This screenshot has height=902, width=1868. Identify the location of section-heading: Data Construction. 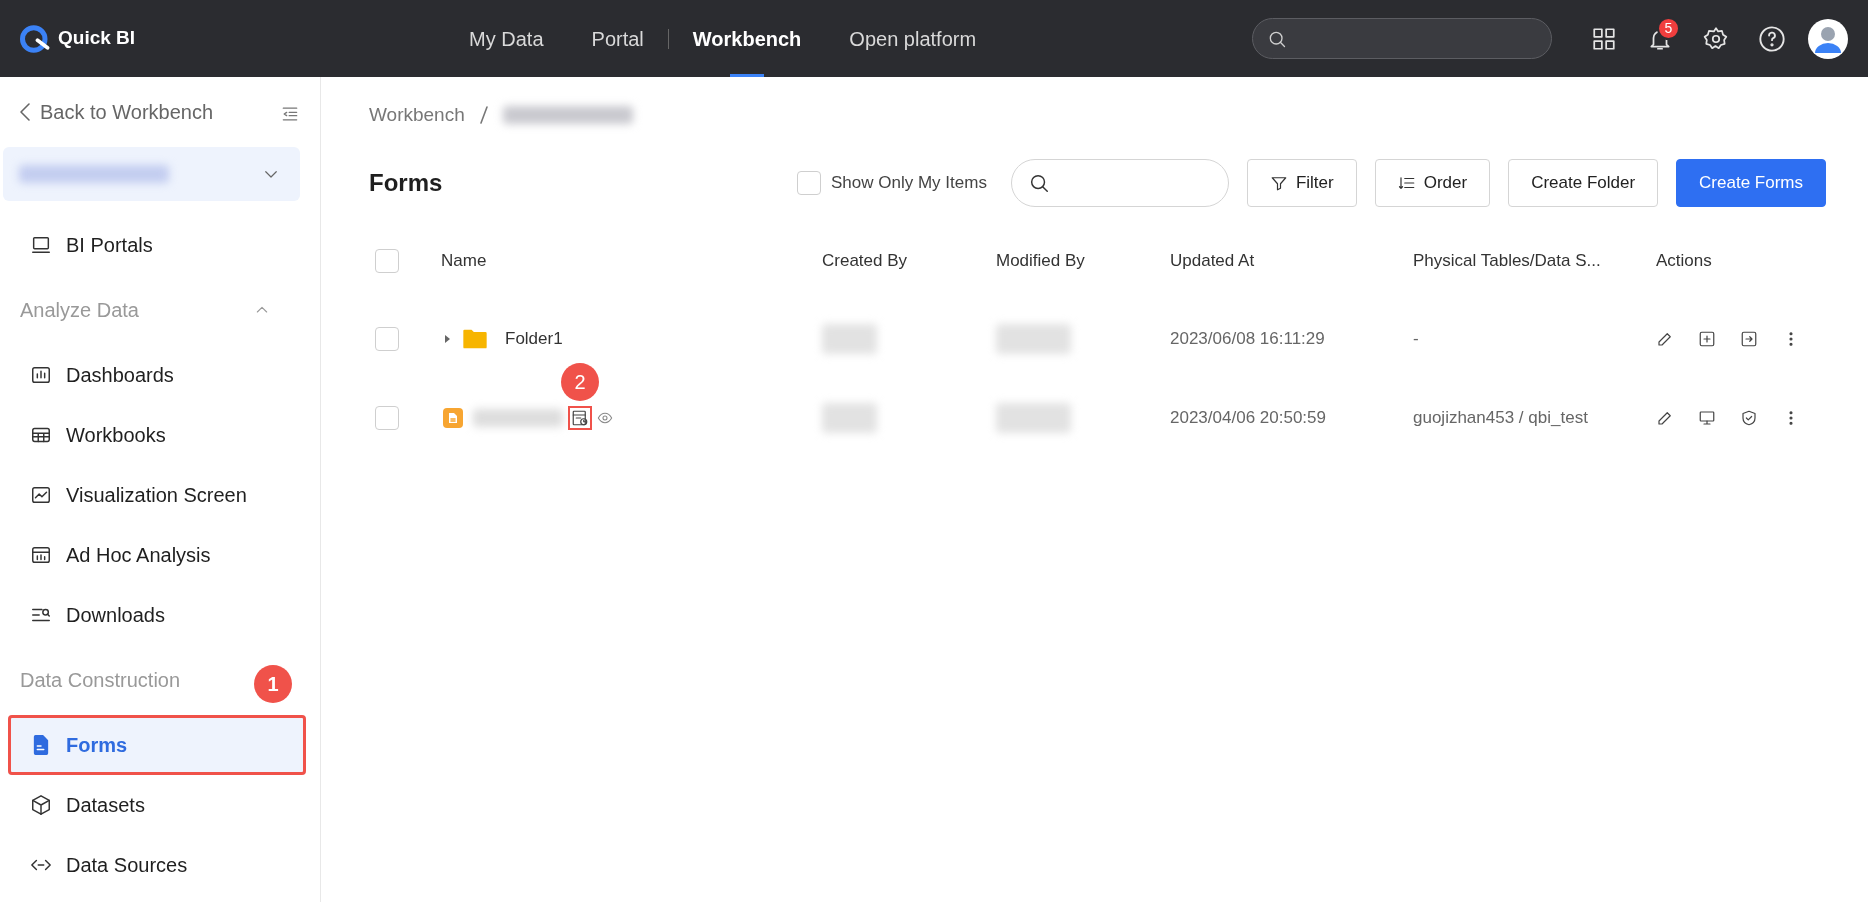
(100, 680).